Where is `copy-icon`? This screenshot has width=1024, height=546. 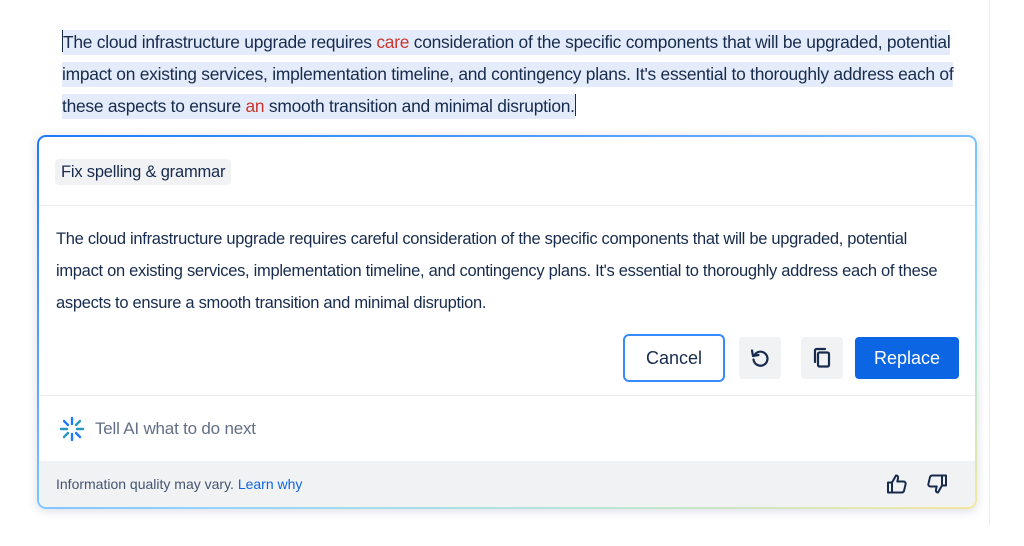 copy-icon is located at coordinates (822, 357).